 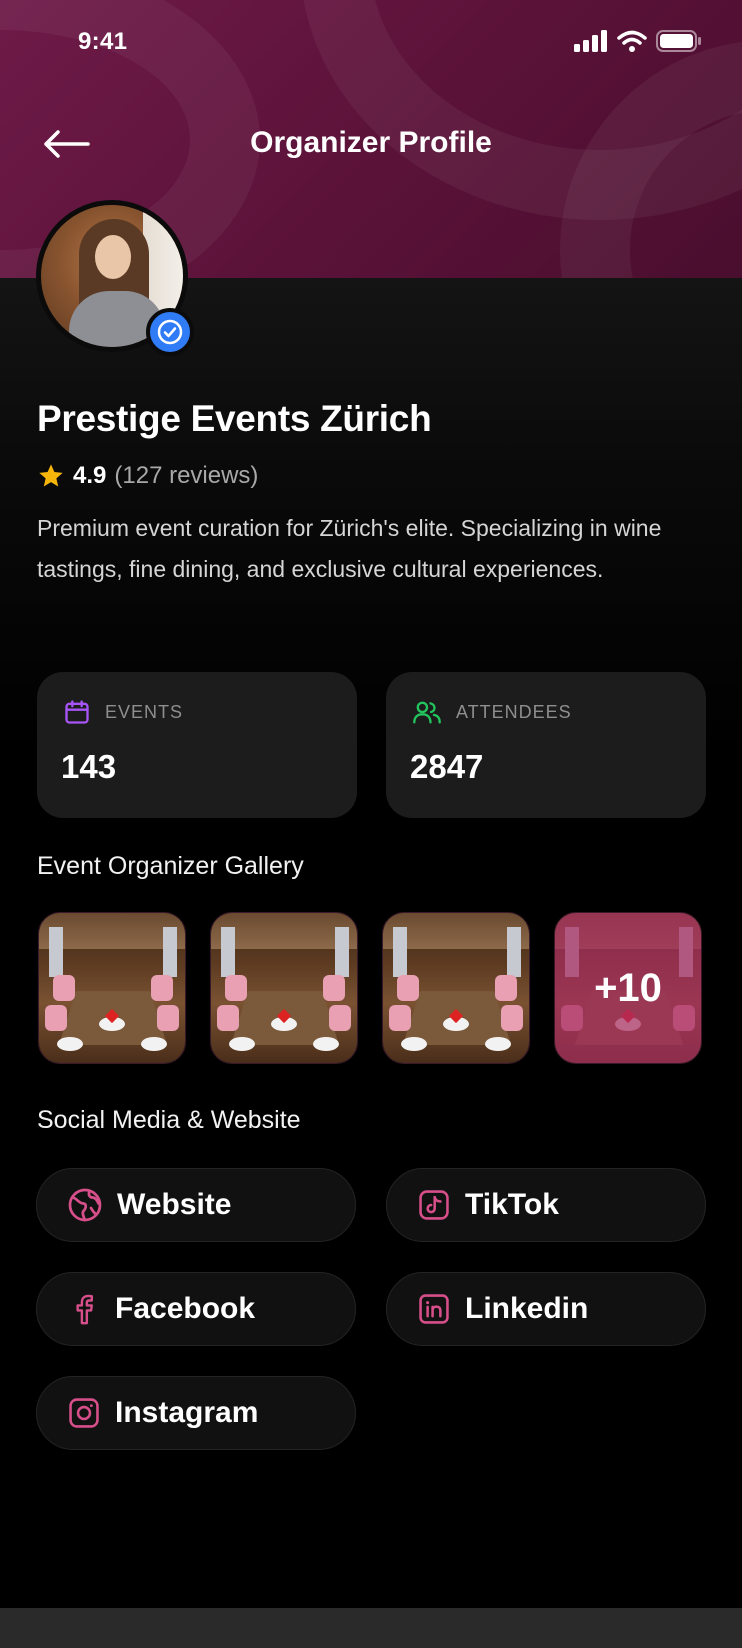 I want to click on check-circle-icon, so click(x=170, y=332).